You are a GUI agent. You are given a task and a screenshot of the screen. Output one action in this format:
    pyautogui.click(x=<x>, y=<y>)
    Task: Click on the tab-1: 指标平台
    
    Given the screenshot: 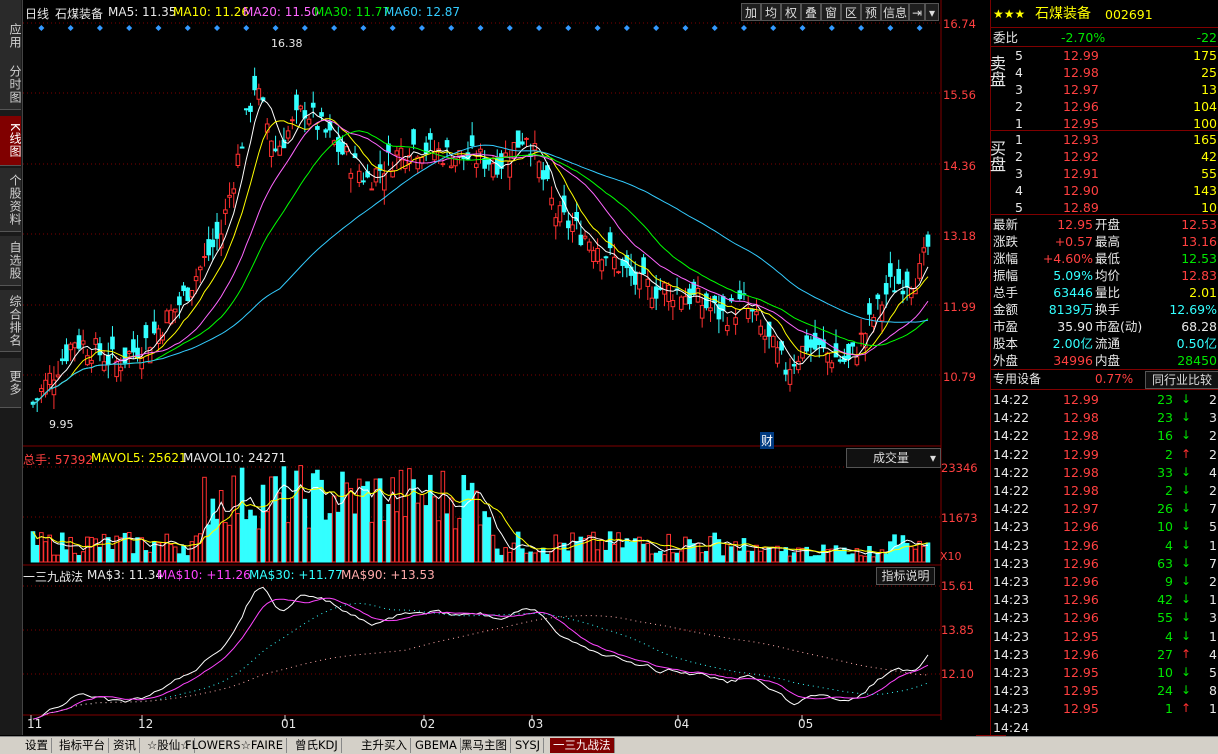 What is the action you would take?
    pyautogui.click(x=82, y=745)
    